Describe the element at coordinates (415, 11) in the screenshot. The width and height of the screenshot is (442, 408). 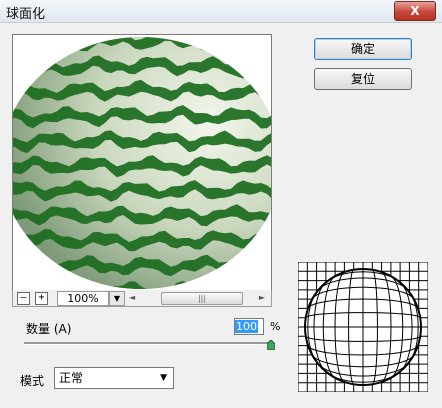
I see `close-button: X` at that location.